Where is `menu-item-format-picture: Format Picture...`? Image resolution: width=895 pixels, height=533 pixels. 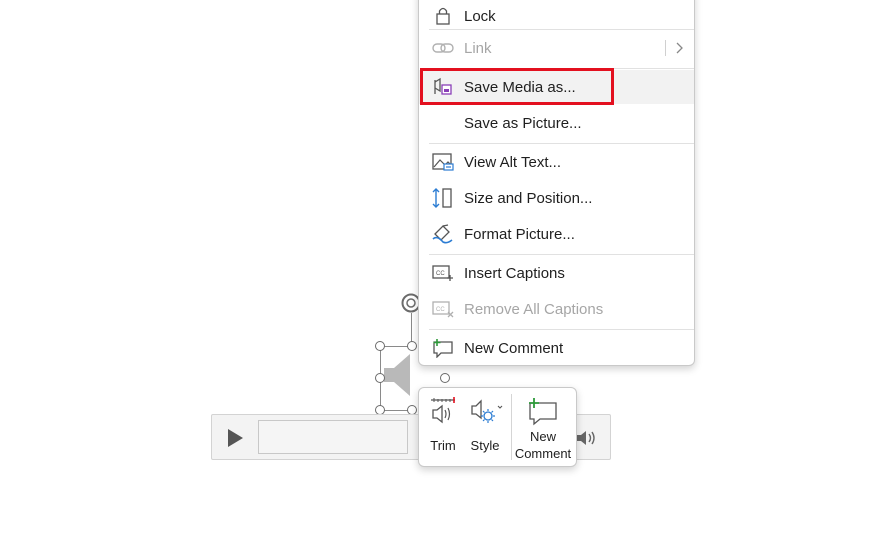
menu-item-format-picture: Format Picture... is located at coordinates (556, 234).